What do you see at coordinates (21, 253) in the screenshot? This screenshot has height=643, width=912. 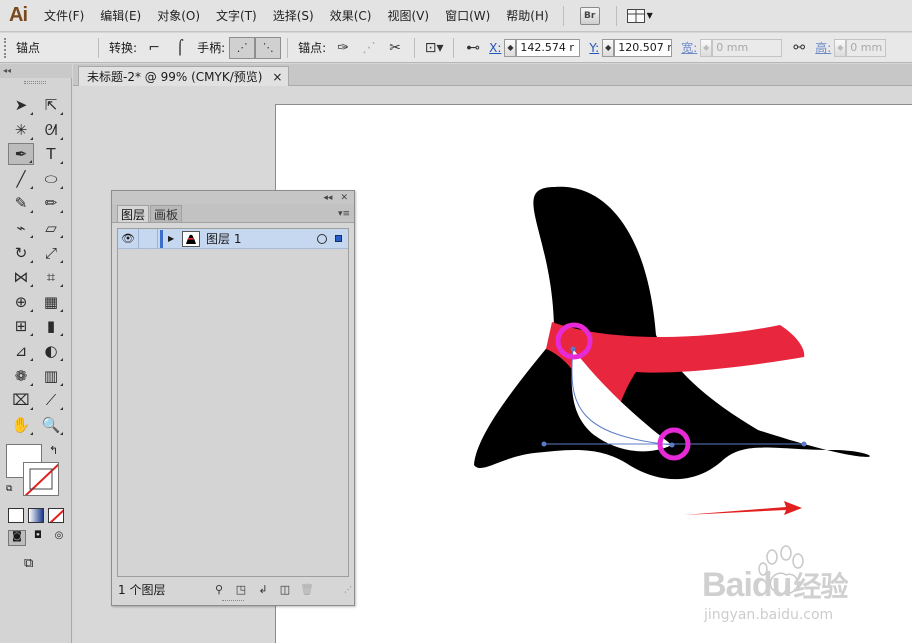 I see `rotate-tool: ↻` at bounding box center [21, 253].